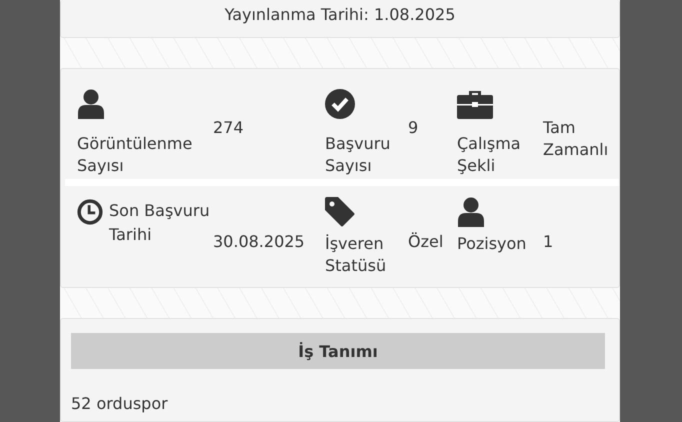  Describe the element at coordinates (338, 351) in the screenshot. I see `section-header: İş Tanımı` at that location.